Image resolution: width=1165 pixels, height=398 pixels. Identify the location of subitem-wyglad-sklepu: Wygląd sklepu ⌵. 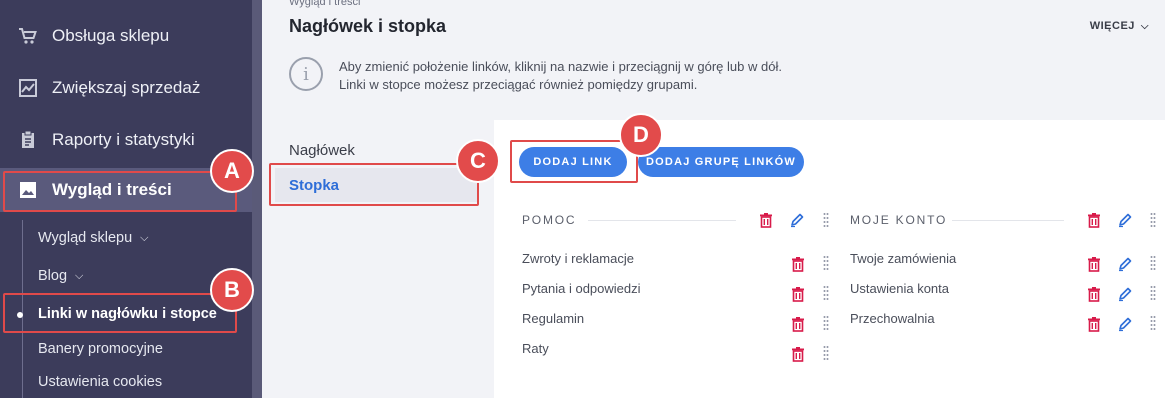
(93, 238).